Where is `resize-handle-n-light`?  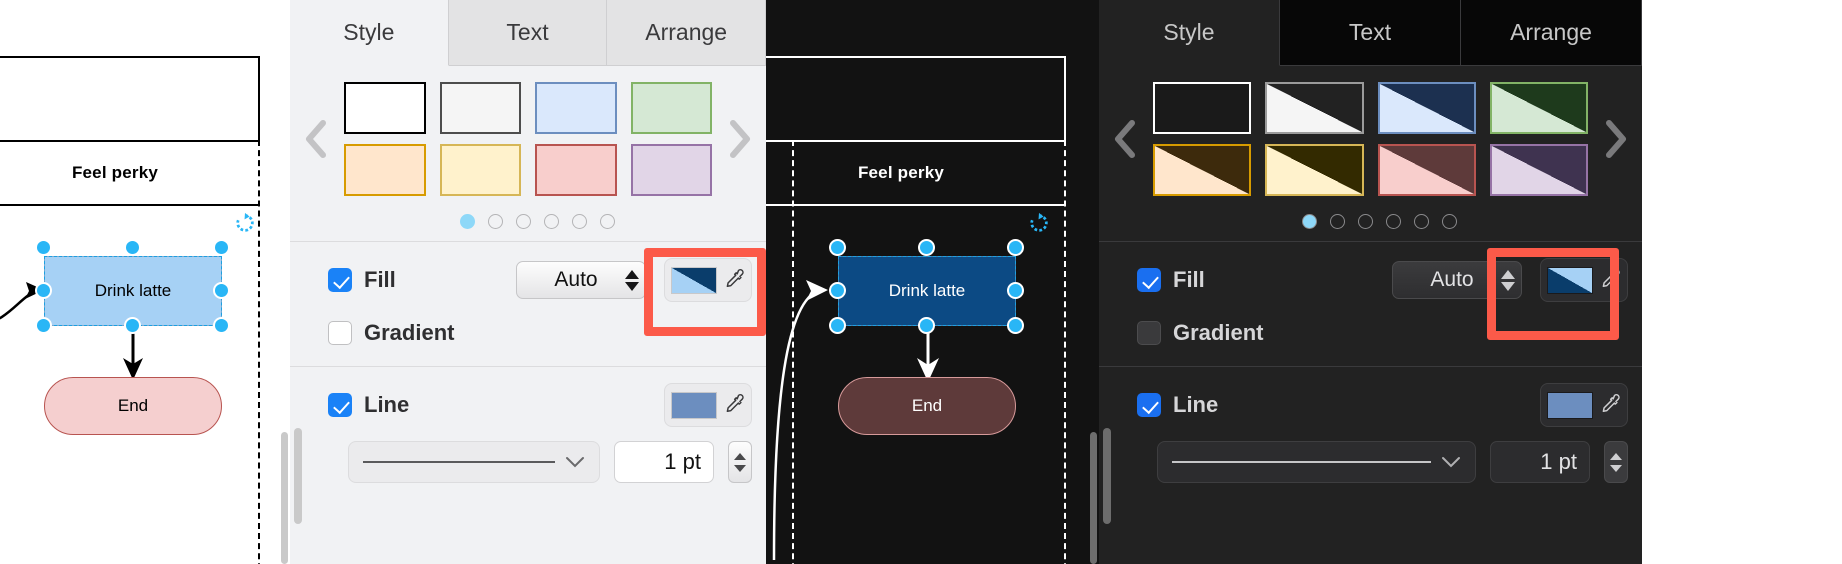 resize-handle-n-light is located at coordinates (132, 247).